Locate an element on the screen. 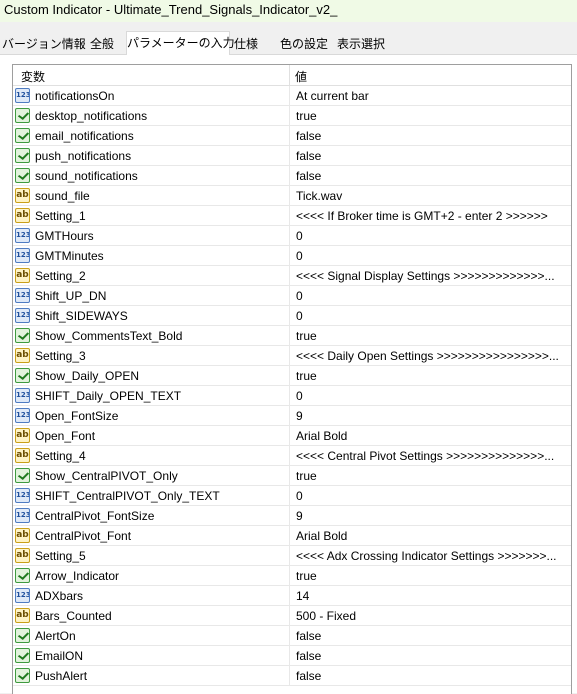 This screenshot has width=577, height=694. parameter-row: SHIFT_Daily_OPEN_TEXT 0 is located at coordinates (292, 396).